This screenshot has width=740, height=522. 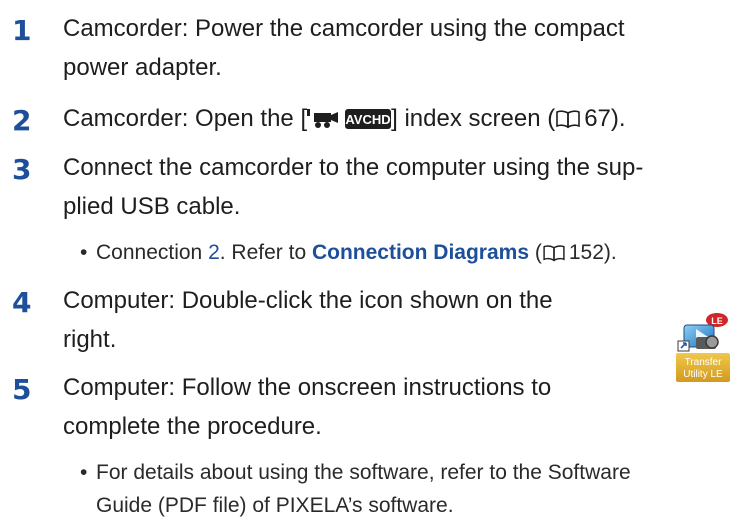 I want to click on connection-number: 2, so click(x=214, y=252).